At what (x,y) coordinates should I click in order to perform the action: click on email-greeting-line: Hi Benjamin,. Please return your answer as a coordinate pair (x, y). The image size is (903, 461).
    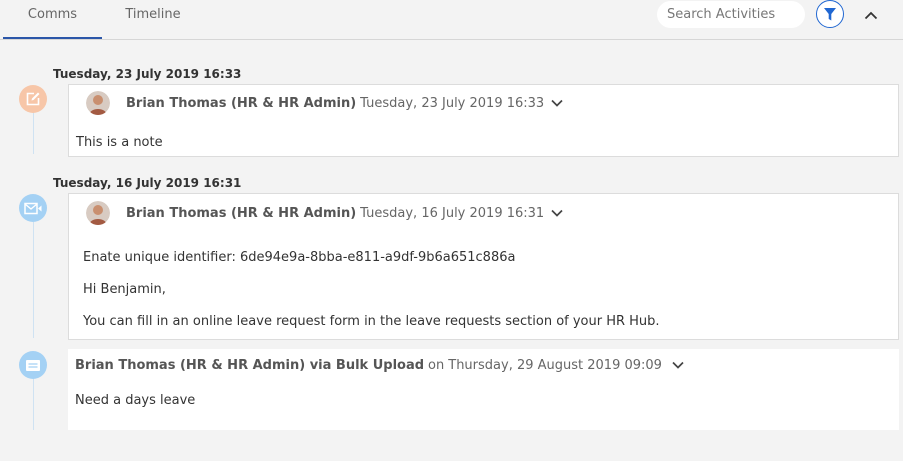
    Looking at the image, I should click on (124, 289).